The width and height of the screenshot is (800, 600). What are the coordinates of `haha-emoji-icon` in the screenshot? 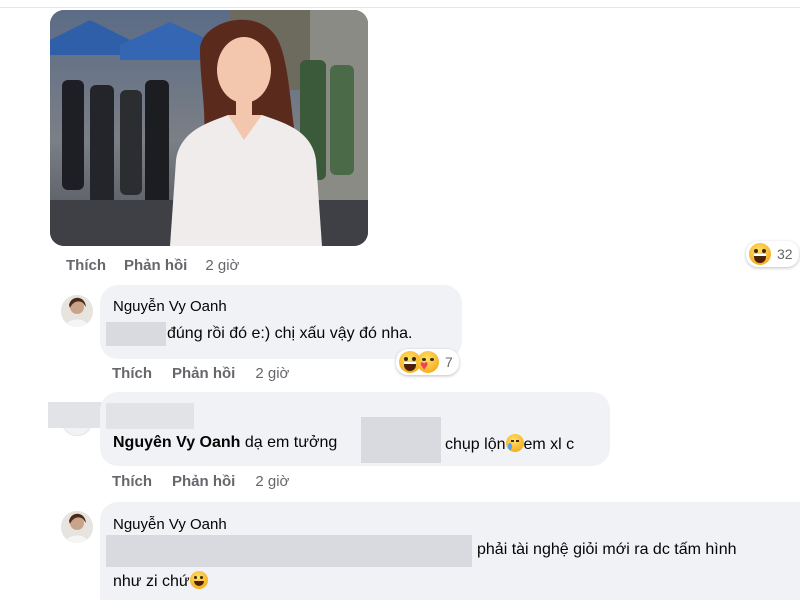 It's located at (760, 254).